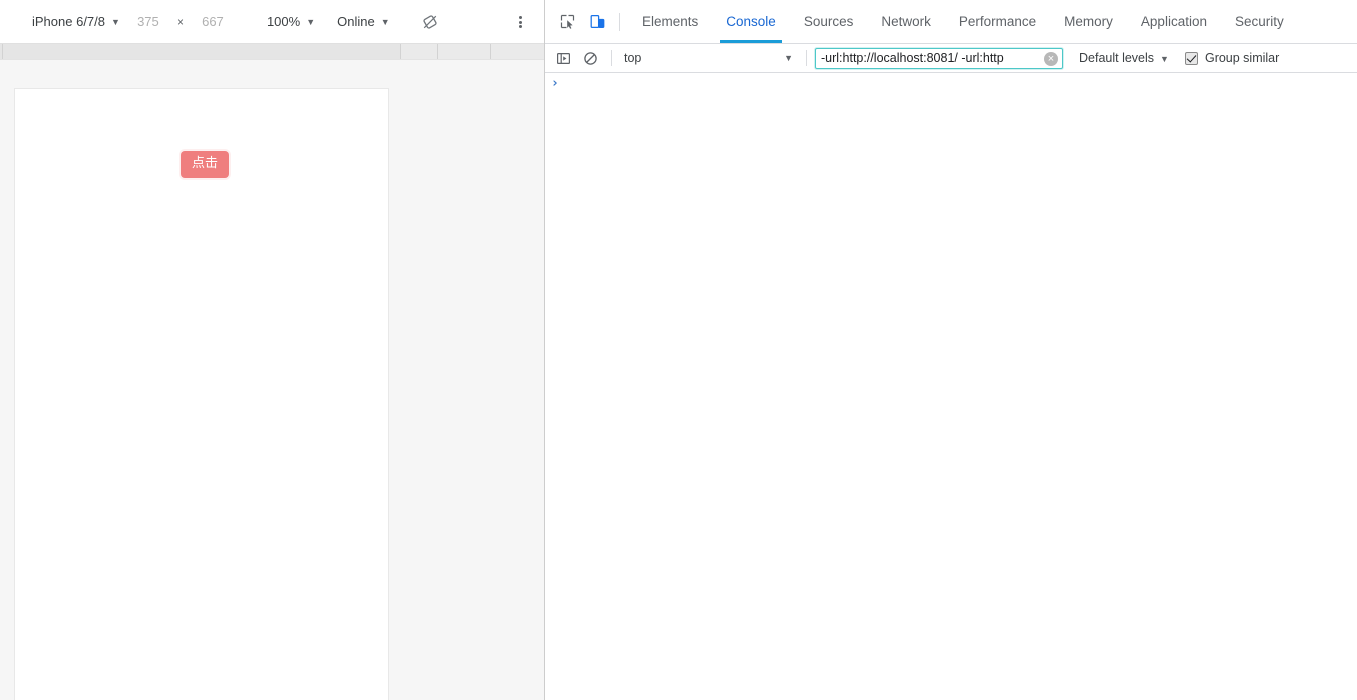 The height and width of the screenshot is (700, 1357). I want to click on device-zoom-select: 100% ▼, so click(291, 22).